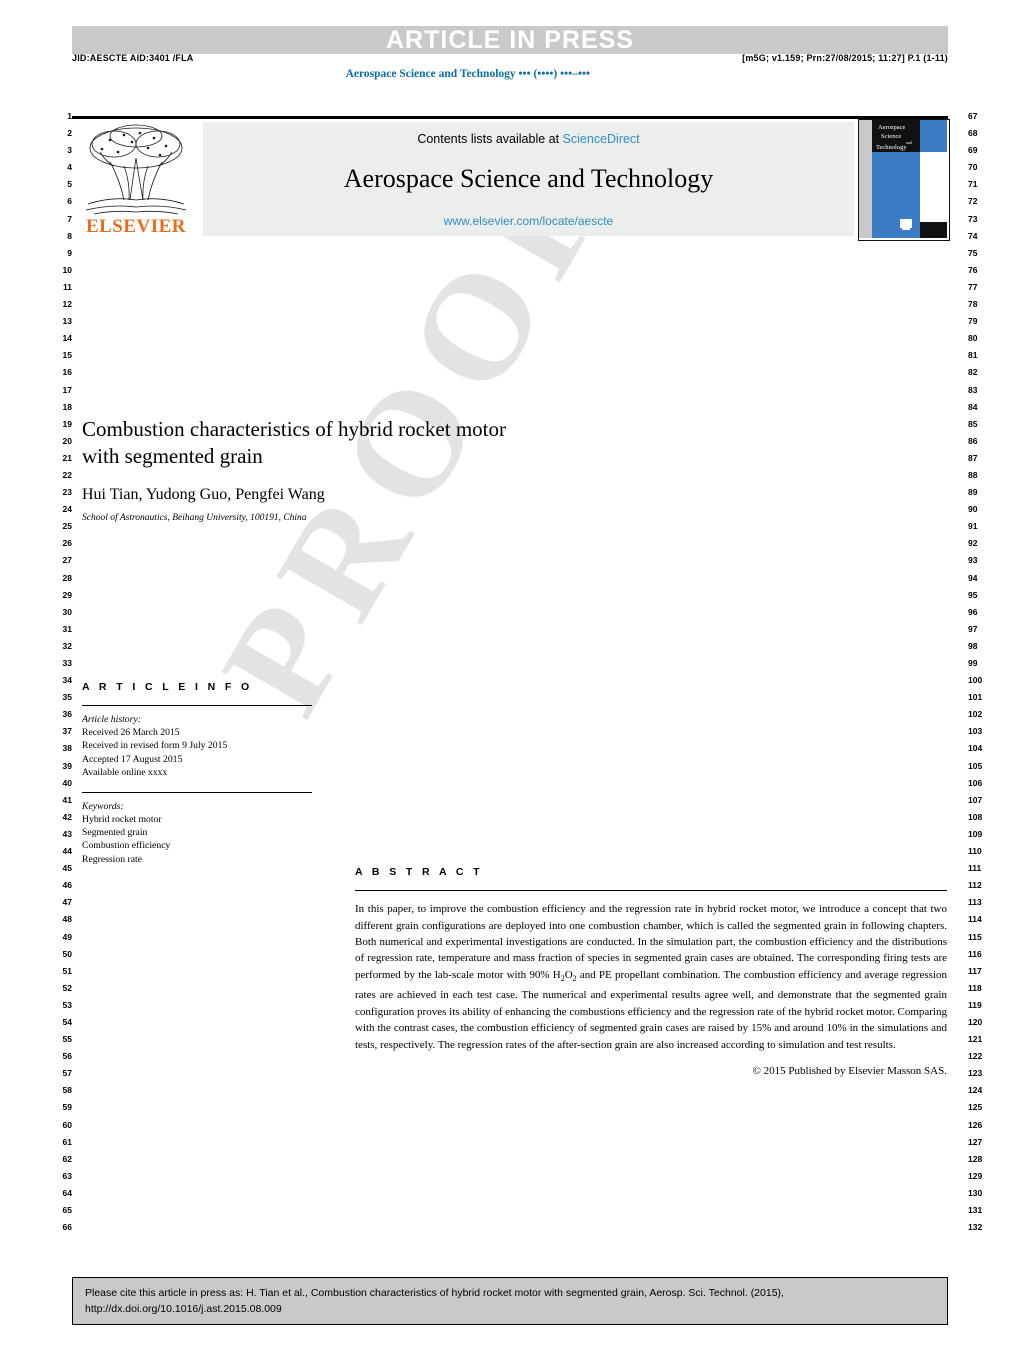  Describe the element at coordinates (973, 440) in the screenshot. I see `line-number: 86` at that location.